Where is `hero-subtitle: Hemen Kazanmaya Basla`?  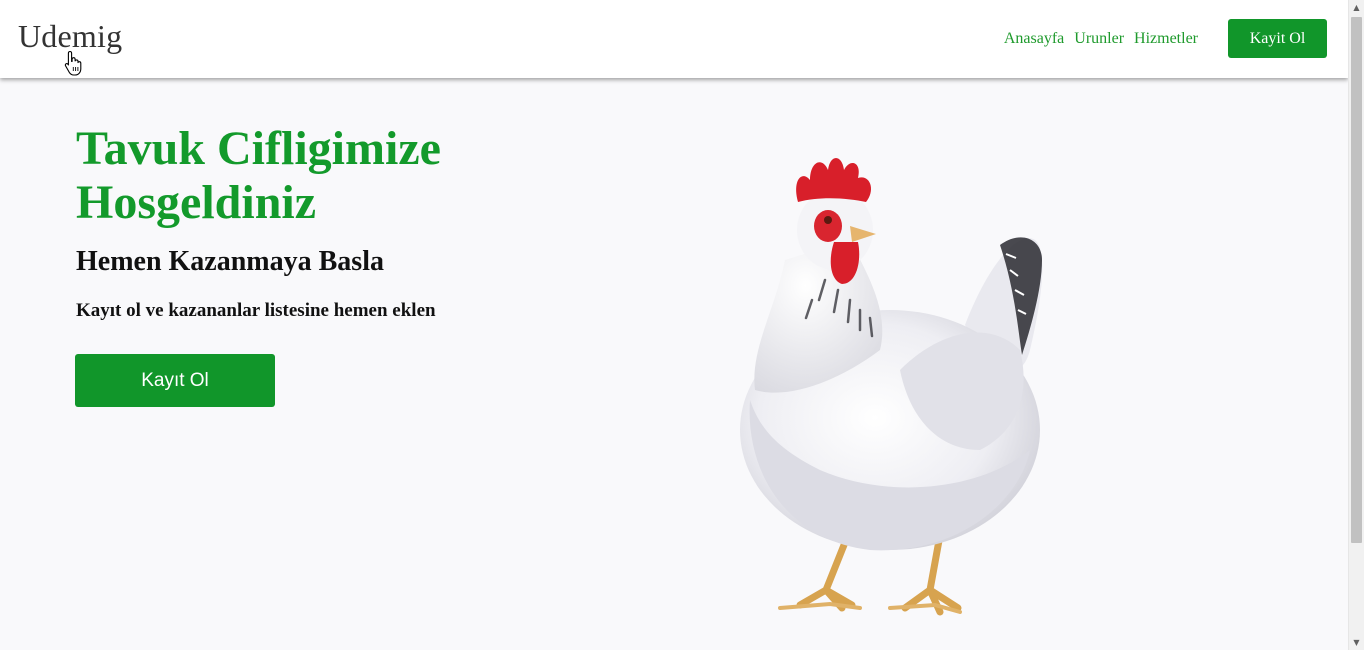 hero-subtitle: Hemen Kazanmaya Basla is located at coordinates (230, 261).